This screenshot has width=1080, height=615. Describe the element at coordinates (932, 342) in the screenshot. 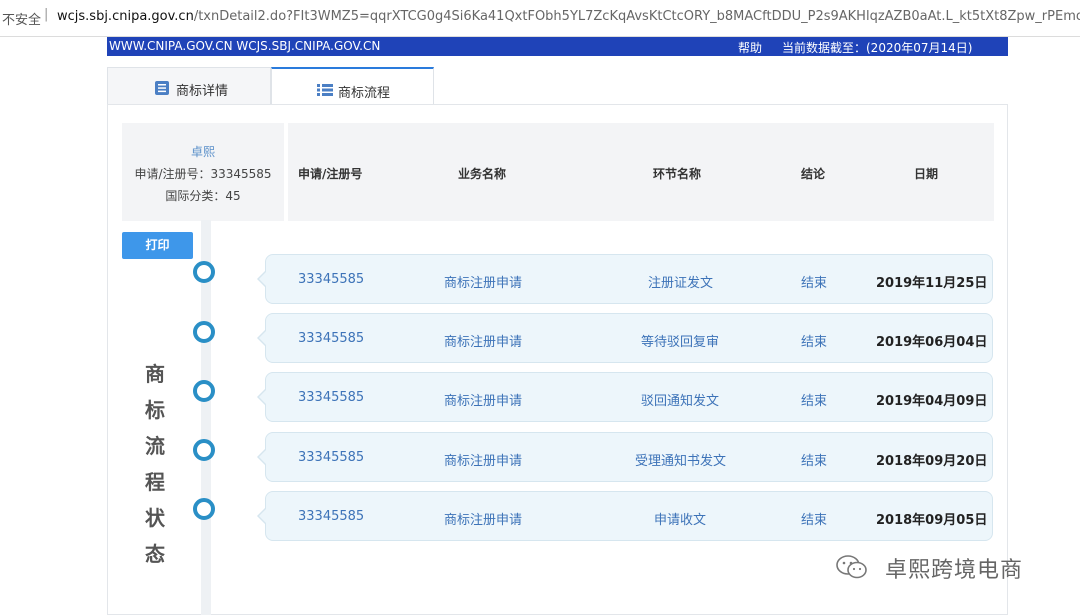

I see `row-date: 2019年06月04日` at that location.